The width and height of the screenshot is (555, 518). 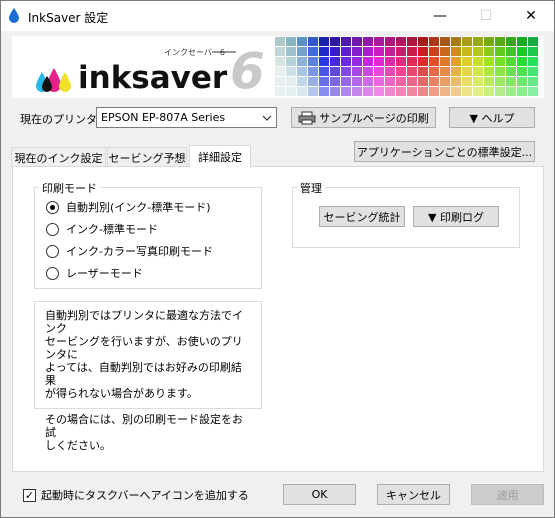 What do you see at coordinates (102, 229) in the screenshot?
I see `radio-ink-standard: インク-標準モード` at bounding box center [102, 229].